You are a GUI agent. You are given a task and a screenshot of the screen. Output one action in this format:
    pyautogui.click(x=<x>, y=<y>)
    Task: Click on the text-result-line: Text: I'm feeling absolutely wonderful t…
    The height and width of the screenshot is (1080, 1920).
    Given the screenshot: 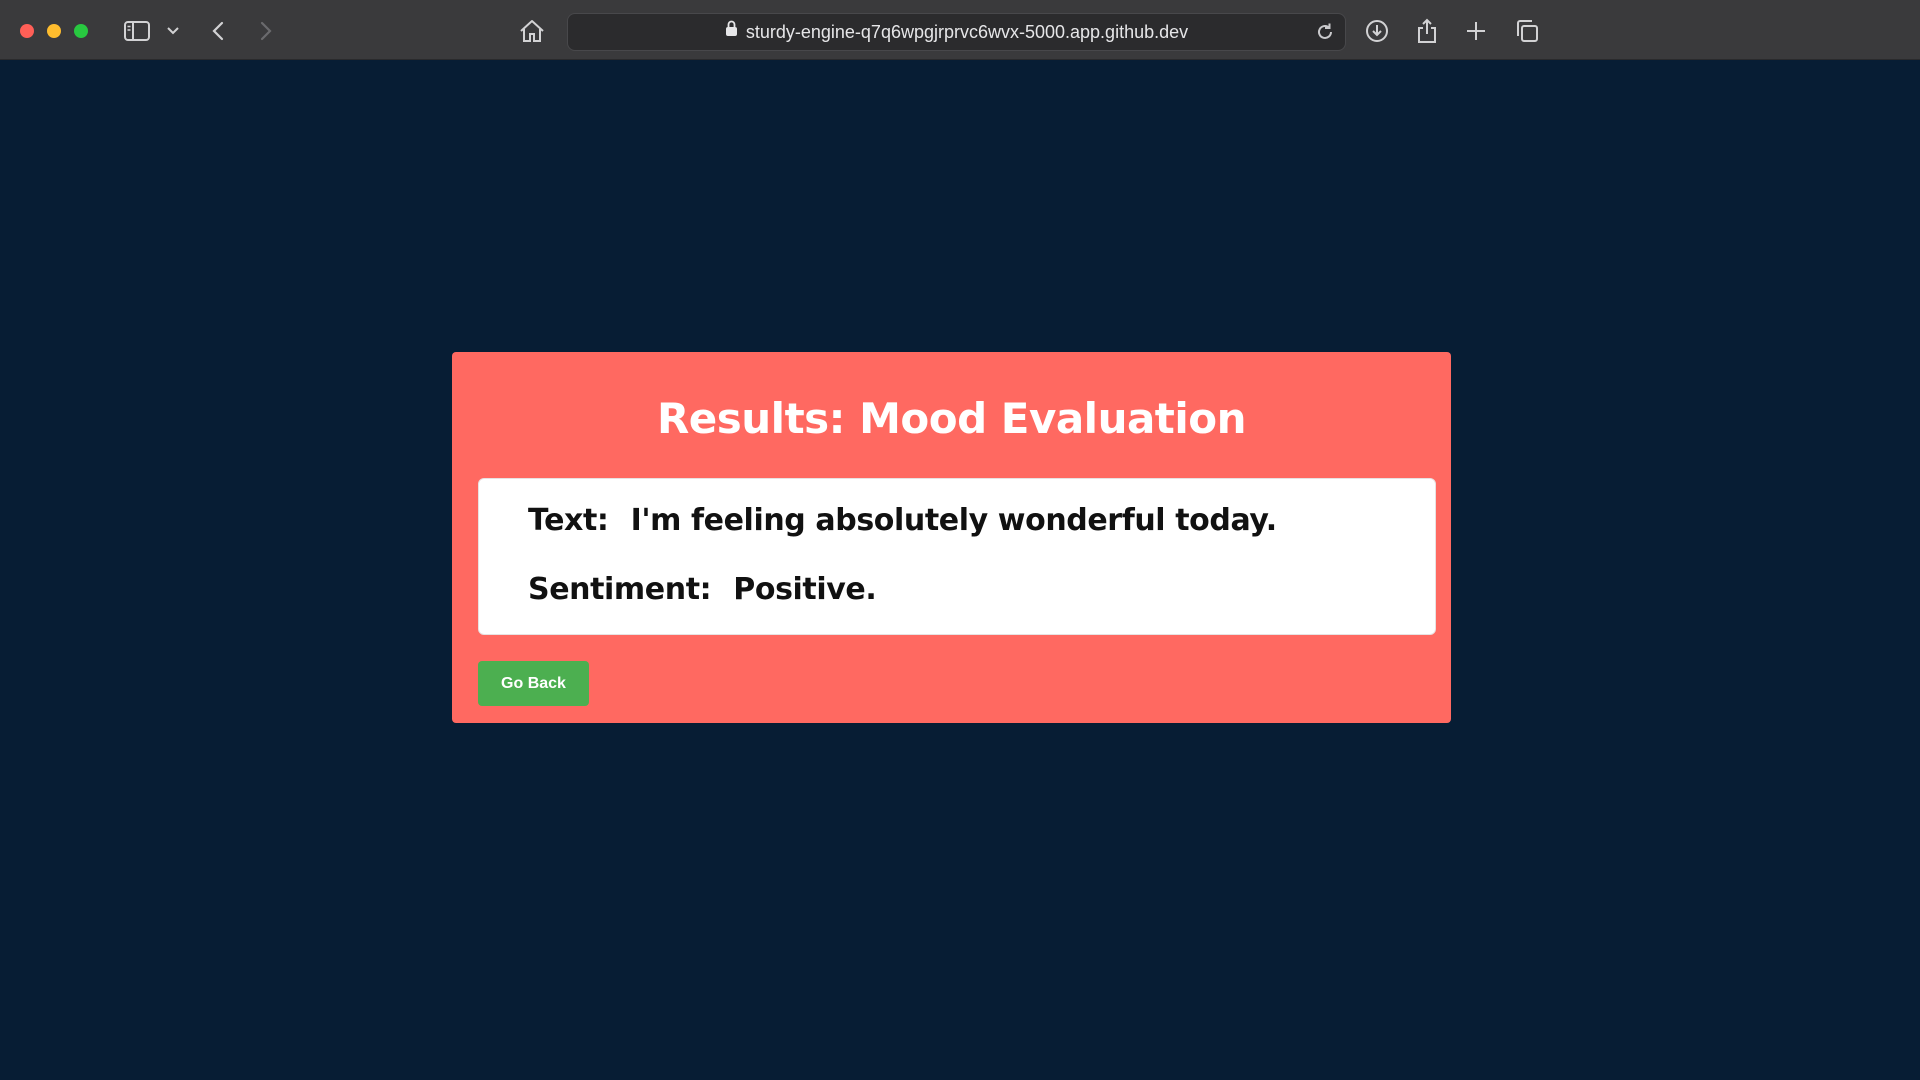 What is the action you would take?
    pyautogui.click(x=902, y=520)
    